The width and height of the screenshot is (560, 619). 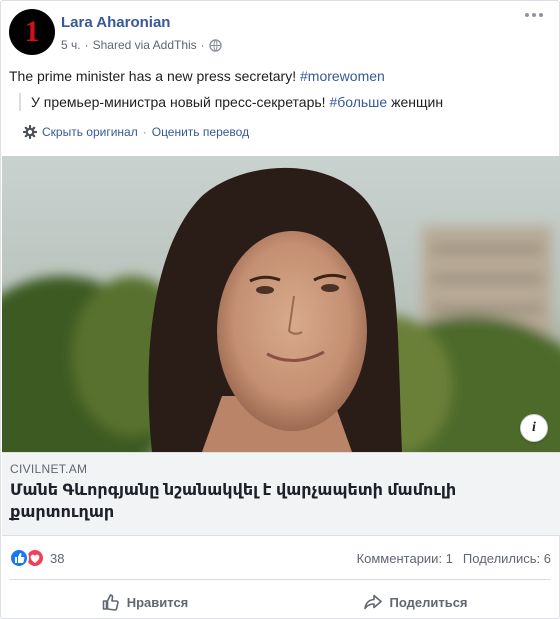 What do you see at coordinates (49, 469) in the screenshot?
I see `link-domain: CIVILNET.AM` at bounding box center [49, 469].